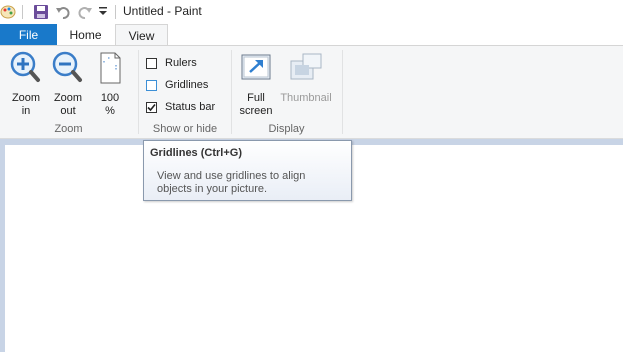 The image size is (623, 352). Describe the element at coordinates (187, 85) in the screenshot. I see `gridlines-label: Gridlines` at that location.